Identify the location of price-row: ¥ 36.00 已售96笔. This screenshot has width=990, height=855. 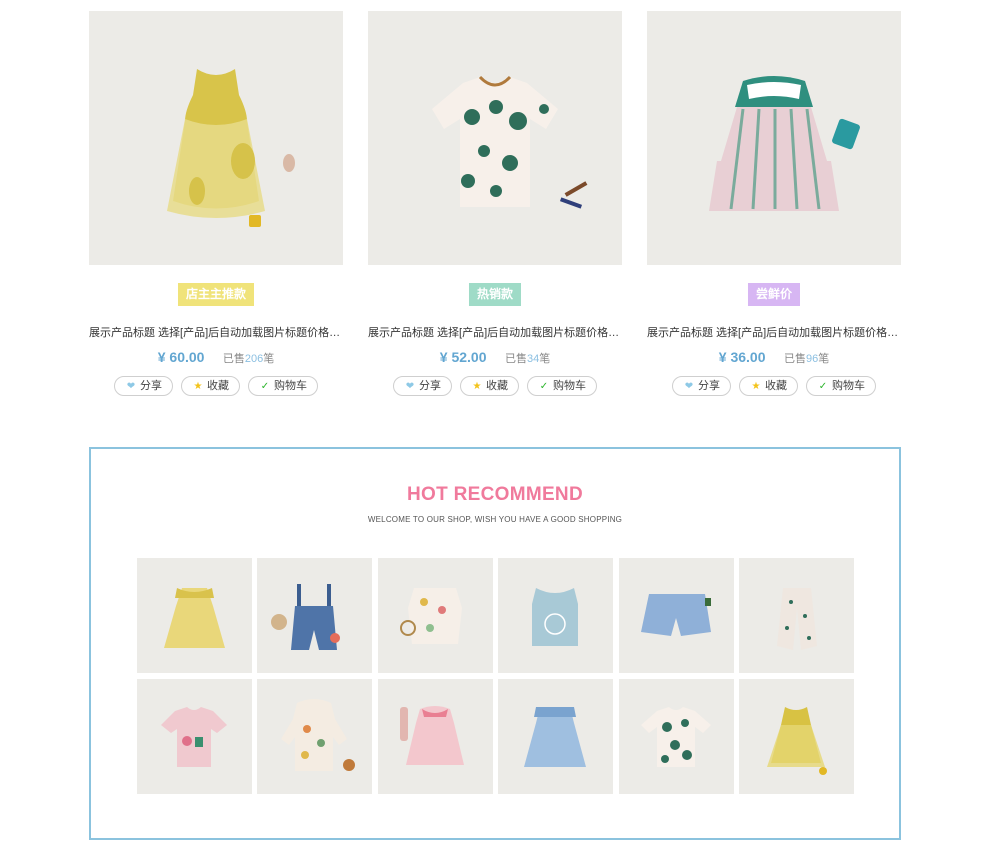
(774, 358).